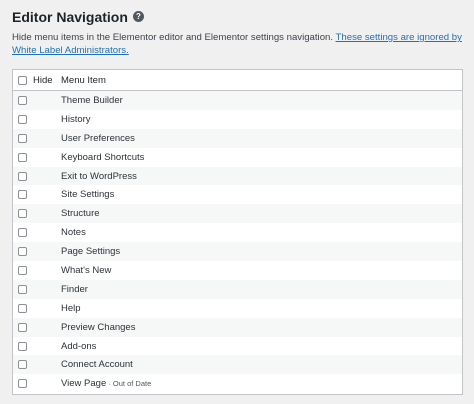 This screenshot has height=404, width=474. I want to click on menu-item-column-header: Menu Item, so click(83, 80).